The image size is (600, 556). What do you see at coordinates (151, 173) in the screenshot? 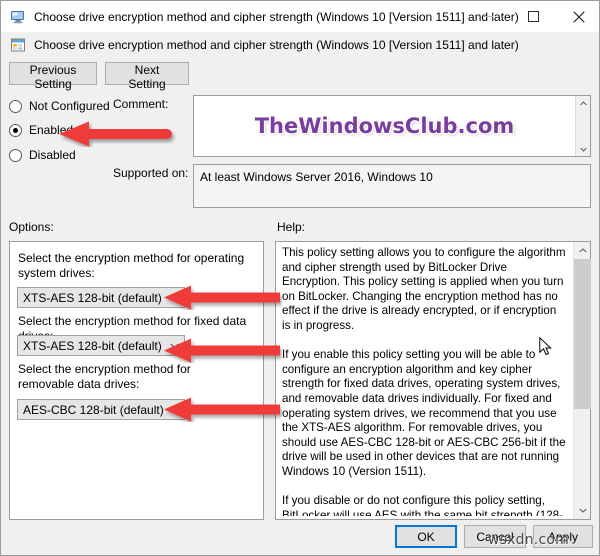
I see `supported-on-label: Supported on:` at bounding box center [151, 173].